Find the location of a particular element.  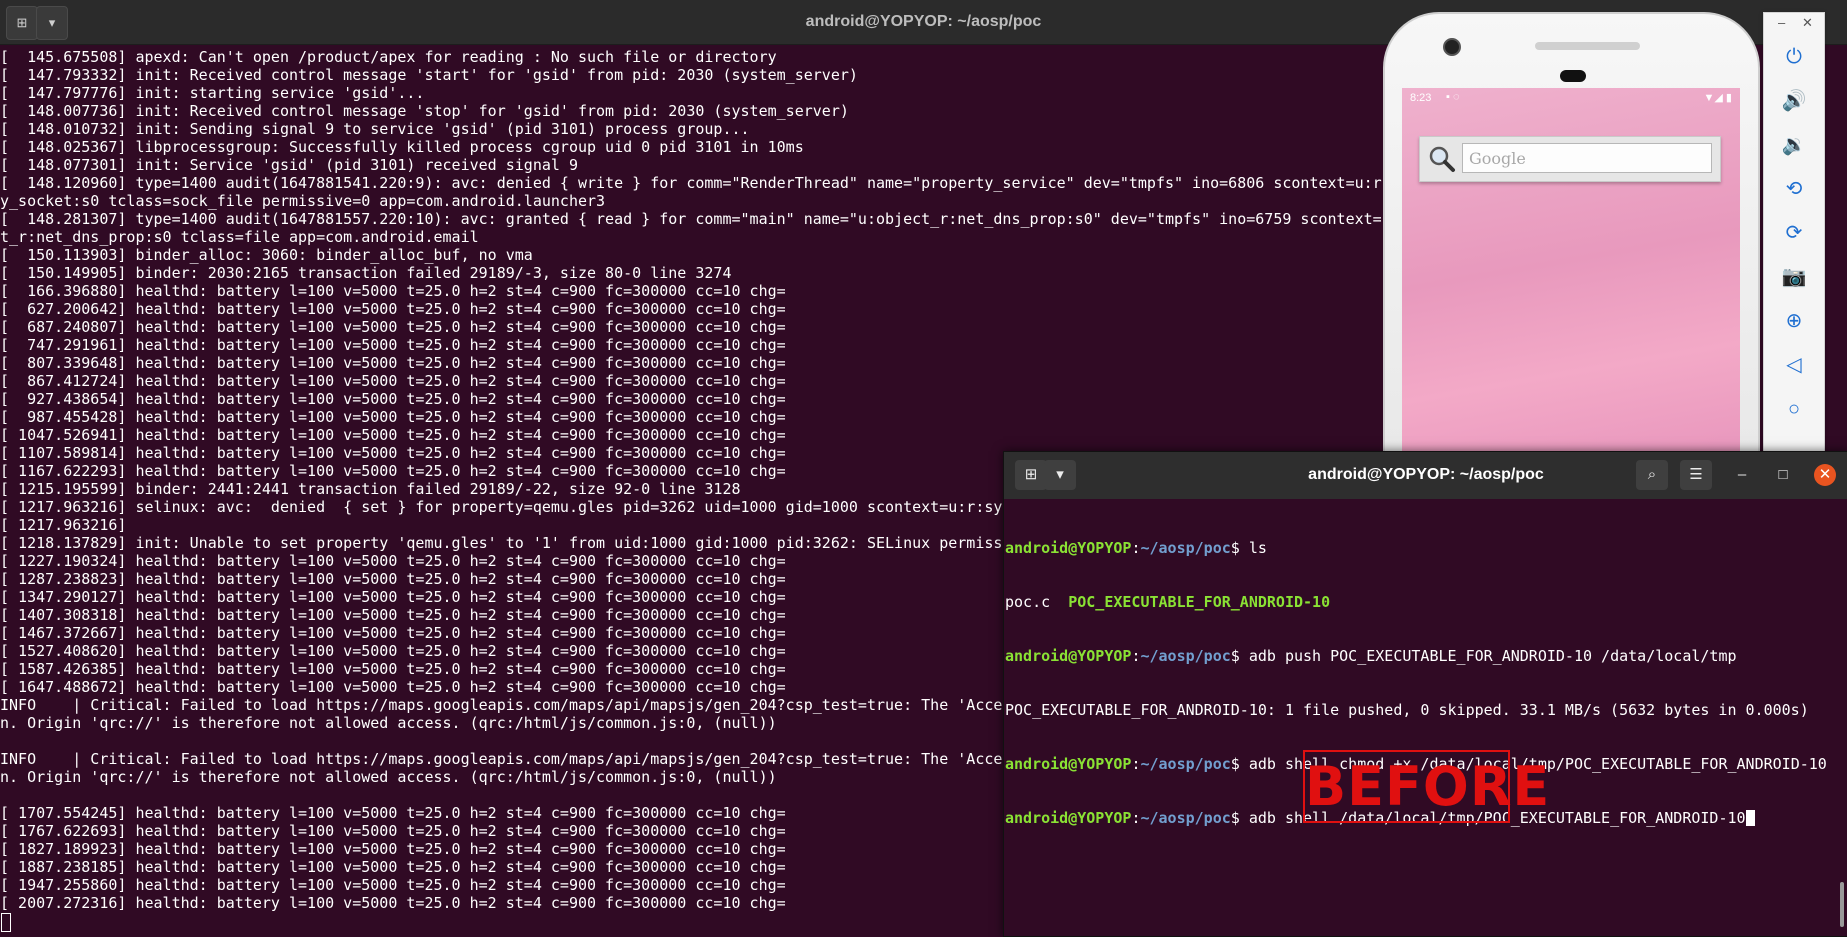

terminal-line: android@YOPYOP:~/aosp/poc$ ls is located at coordinates (1136, 548).